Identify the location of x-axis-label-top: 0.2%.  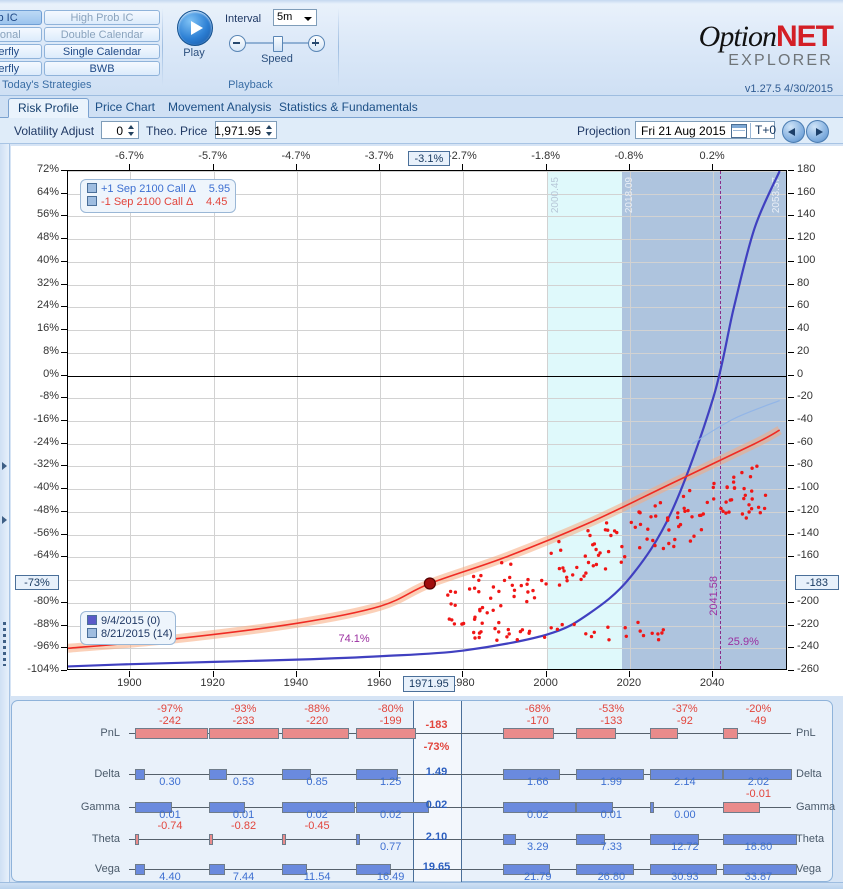
(712, 156).